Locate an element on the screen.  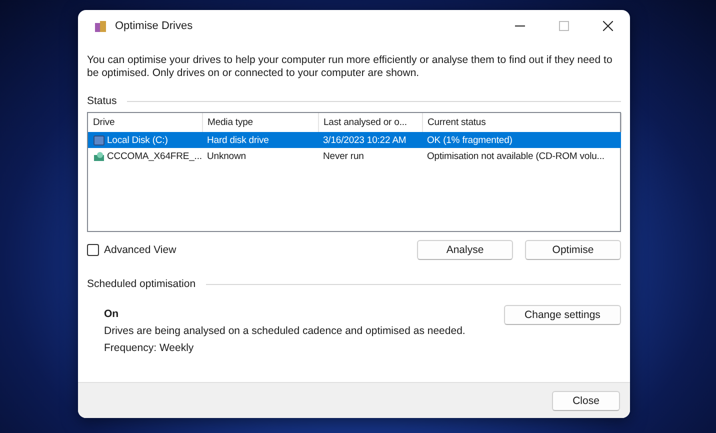
section-heading: Scheduled optimisation is located at coordinates (141, 284).